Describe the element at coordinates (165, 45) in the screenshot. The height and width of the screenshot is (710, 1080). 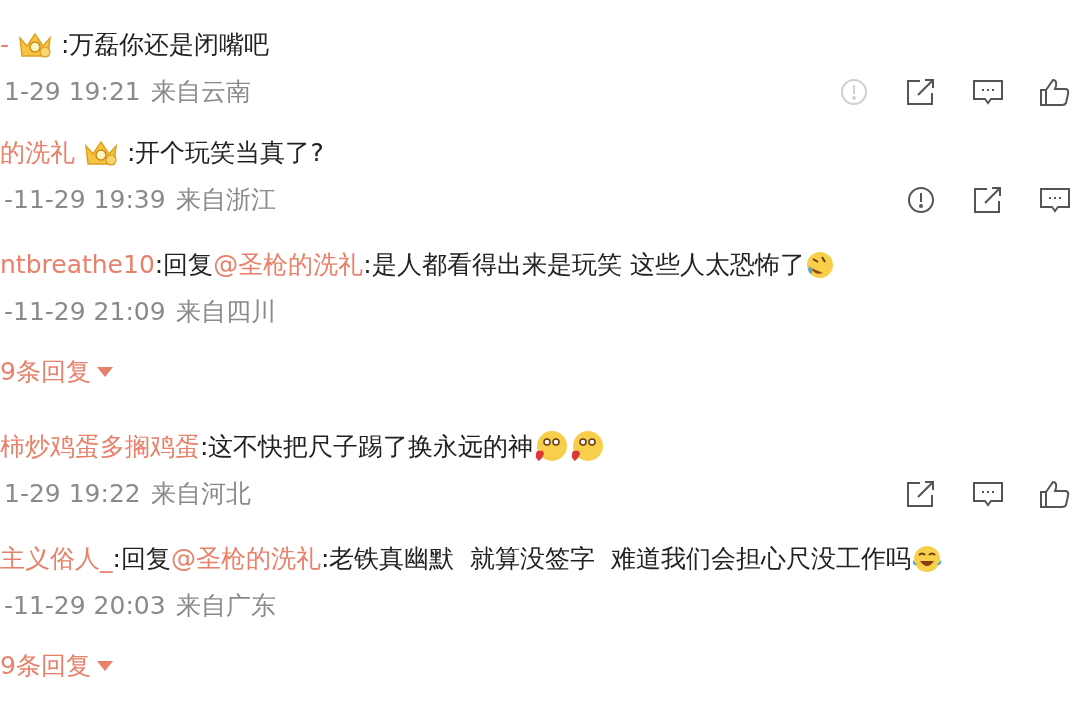
I see `comment-text: :万磊你还是闭嘴吧` at that location.